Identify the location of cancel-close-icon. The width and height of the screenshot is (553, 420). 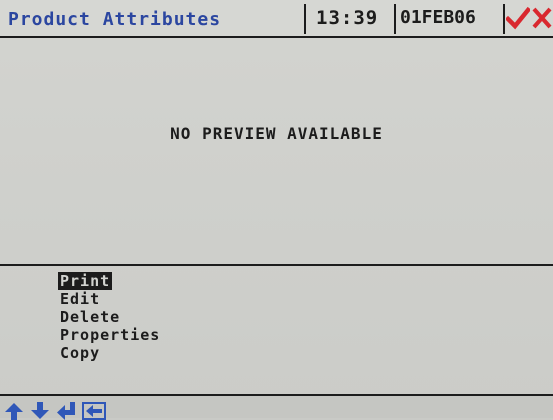
(542, 18).